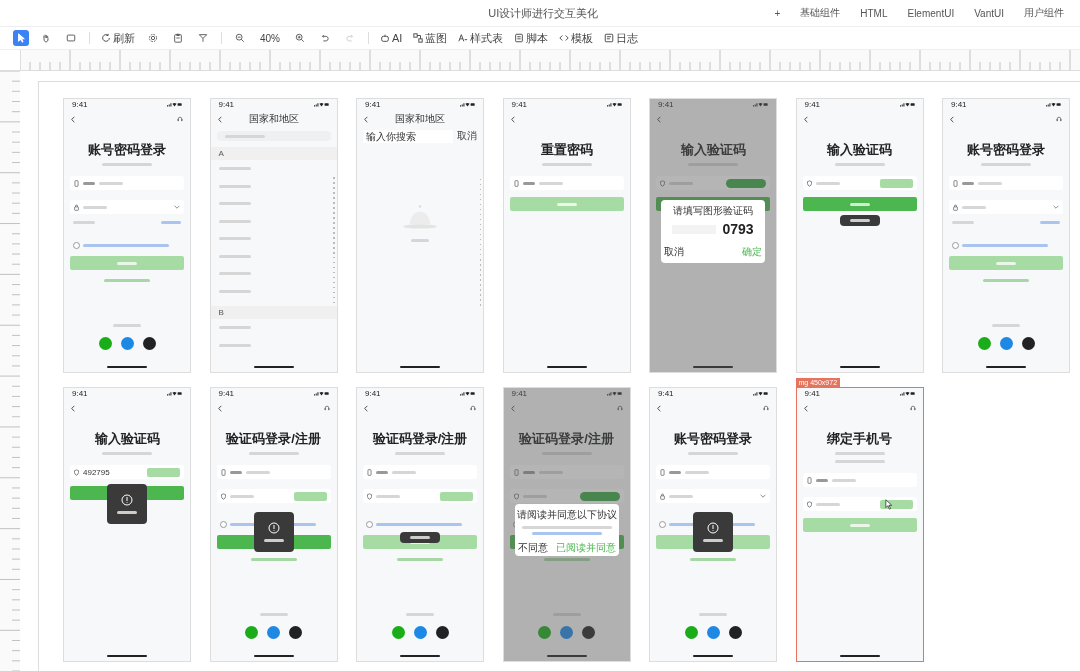 This screenshot has width=1080, height=671. I want to click on dialog-title: 请填写图形验证码, so click(713, 211).